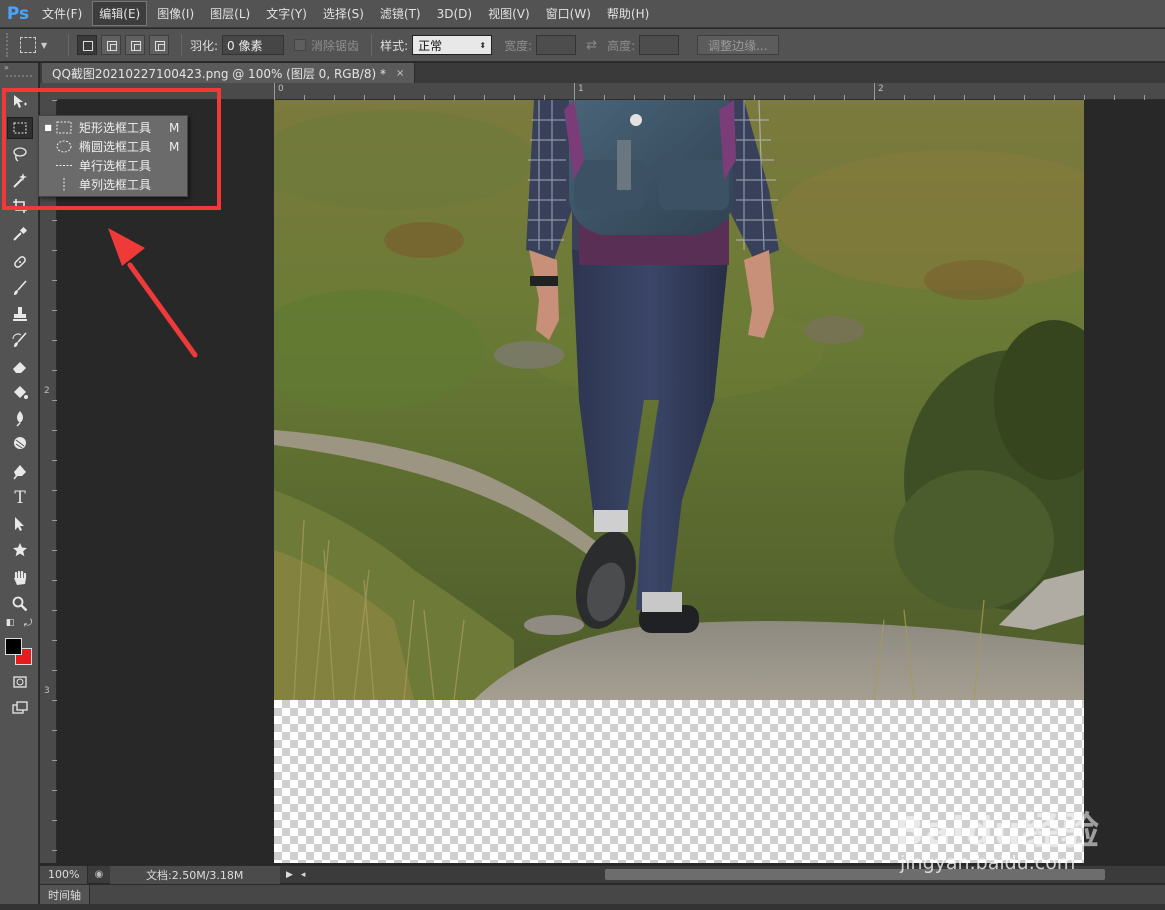 This screenshot has height=910, width=1165. What do you see at coordinates (20, 314) in the screenshot?
I see `clone-stamp-tool-icon` at bounding box center [20, 314].